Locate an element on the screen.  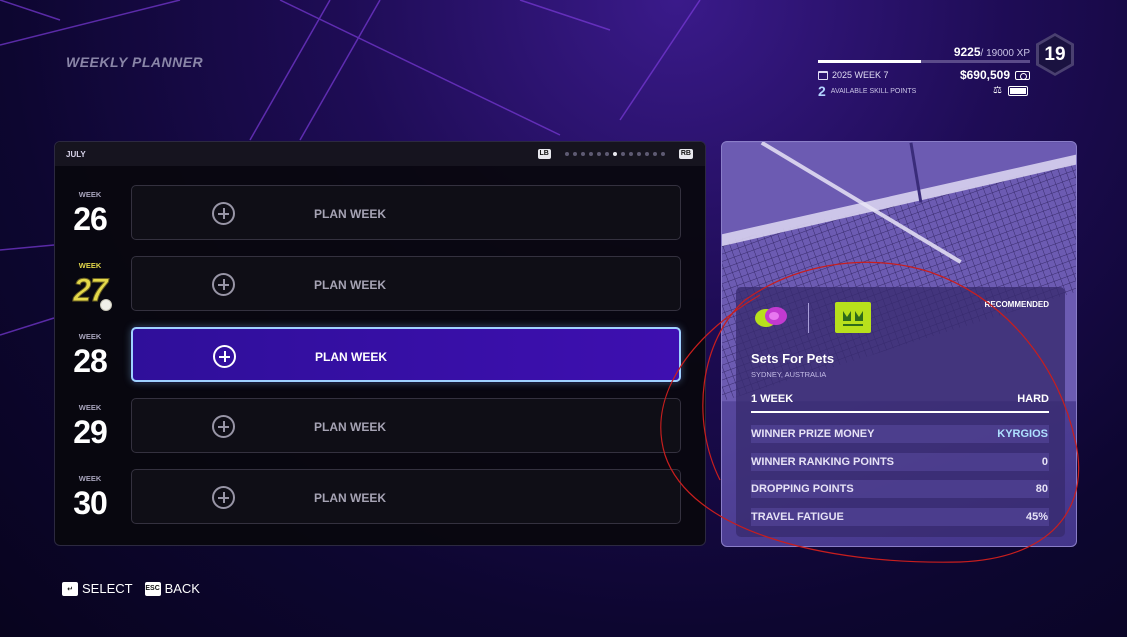
week-number: 30 is located at coordinates (90, 503).